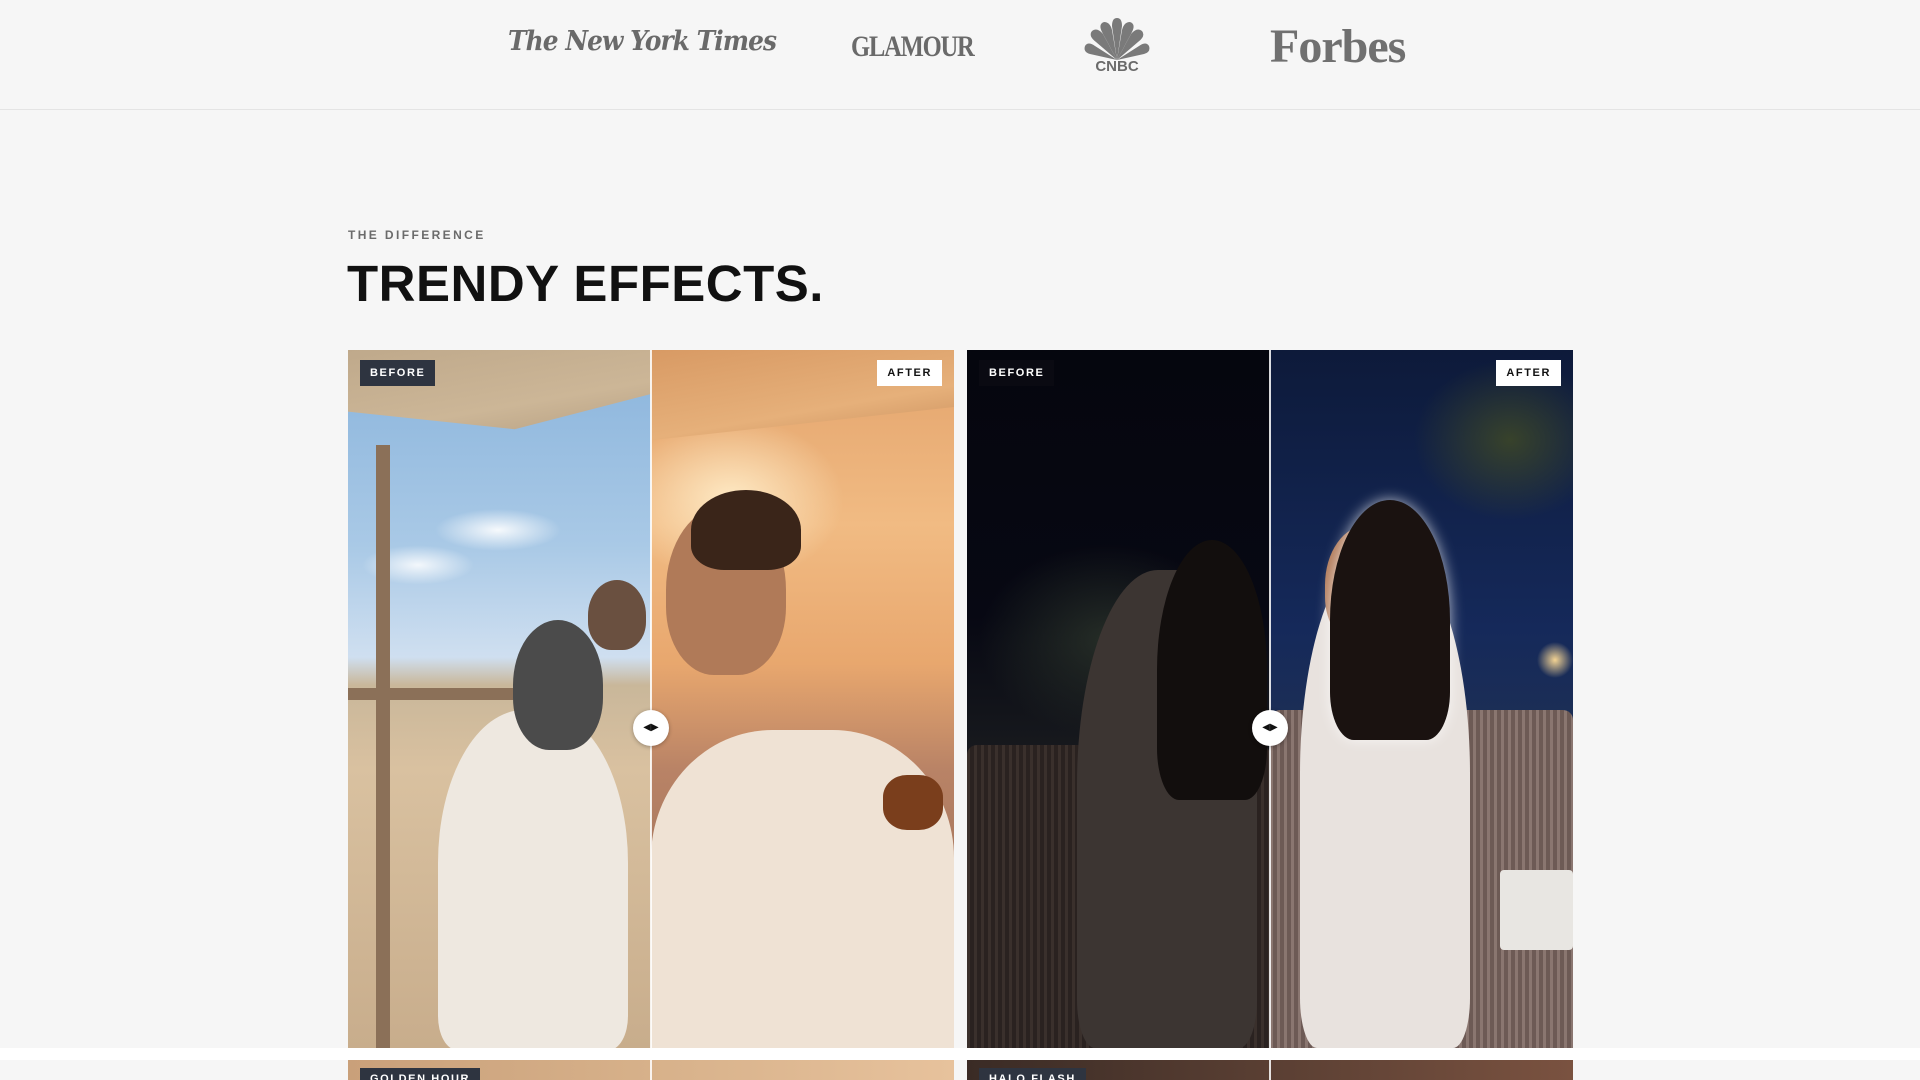 The width and height of the screenshot is (1920, 1080). What do you see at coordinates (383, 746) in the screenshot?
I see `wooden-post` at bounding box center [383, 746].